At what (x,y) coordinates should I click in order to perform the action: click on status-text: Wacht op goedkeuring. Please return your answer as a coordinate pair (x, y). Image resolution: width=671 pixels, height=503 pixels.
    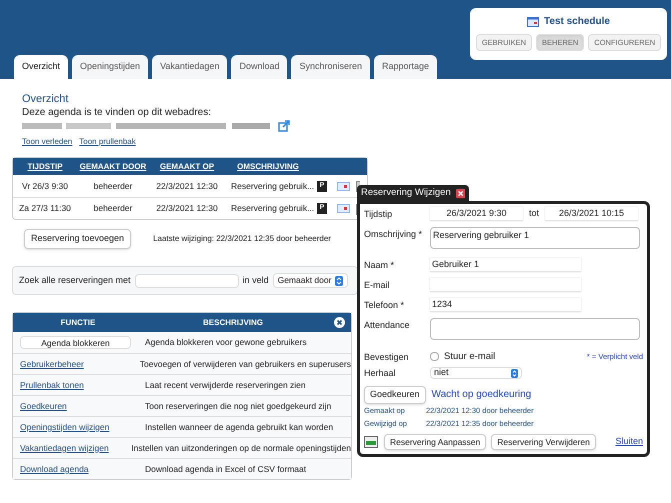
    Looking at the image, I should click on (482, 395).